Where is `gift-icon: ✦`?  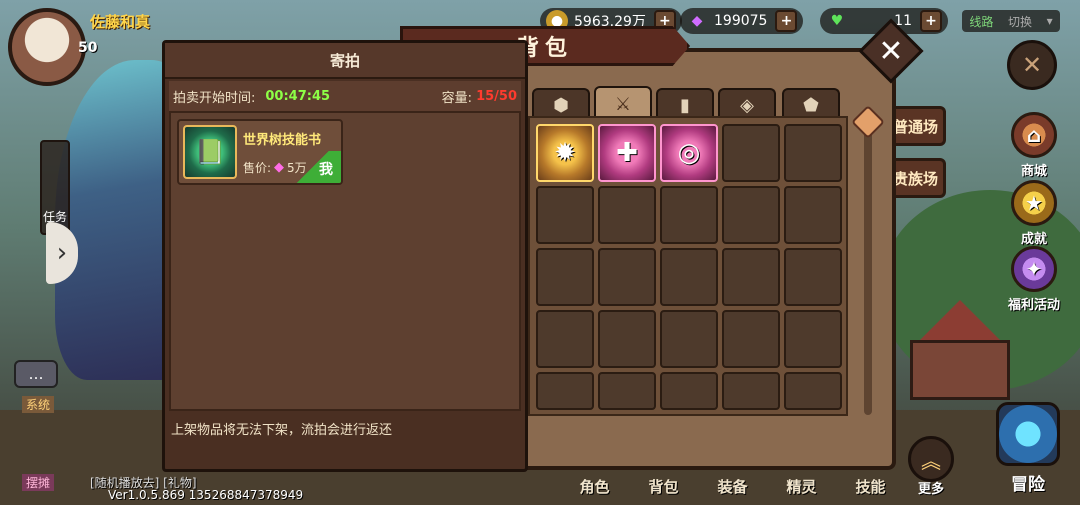
gift-icon: ✦ is located at coordinates (1034, 269).